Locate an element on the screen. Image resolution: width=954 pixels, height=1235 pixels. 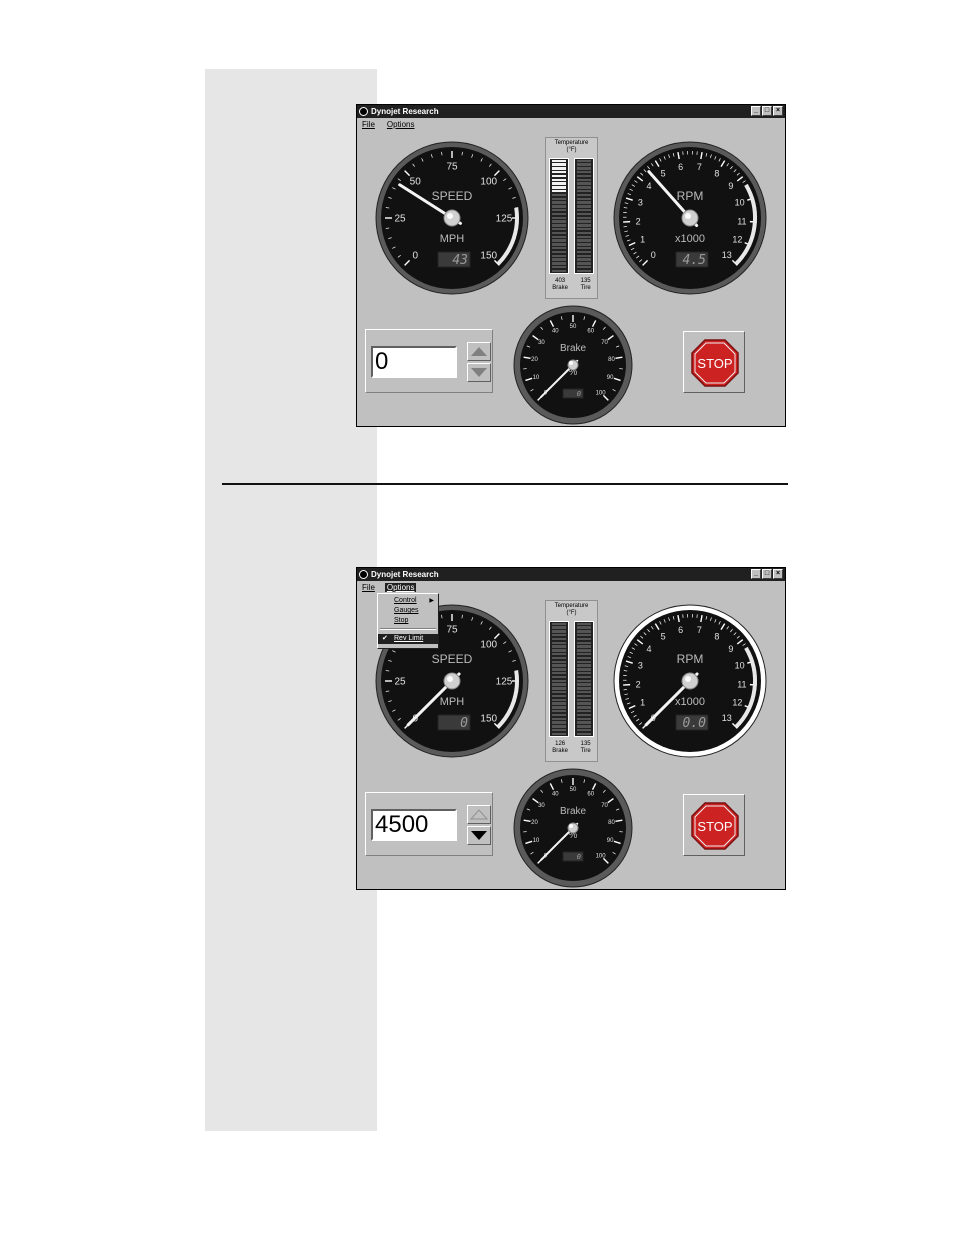
menu-separator is located at coordinates (408, 629).